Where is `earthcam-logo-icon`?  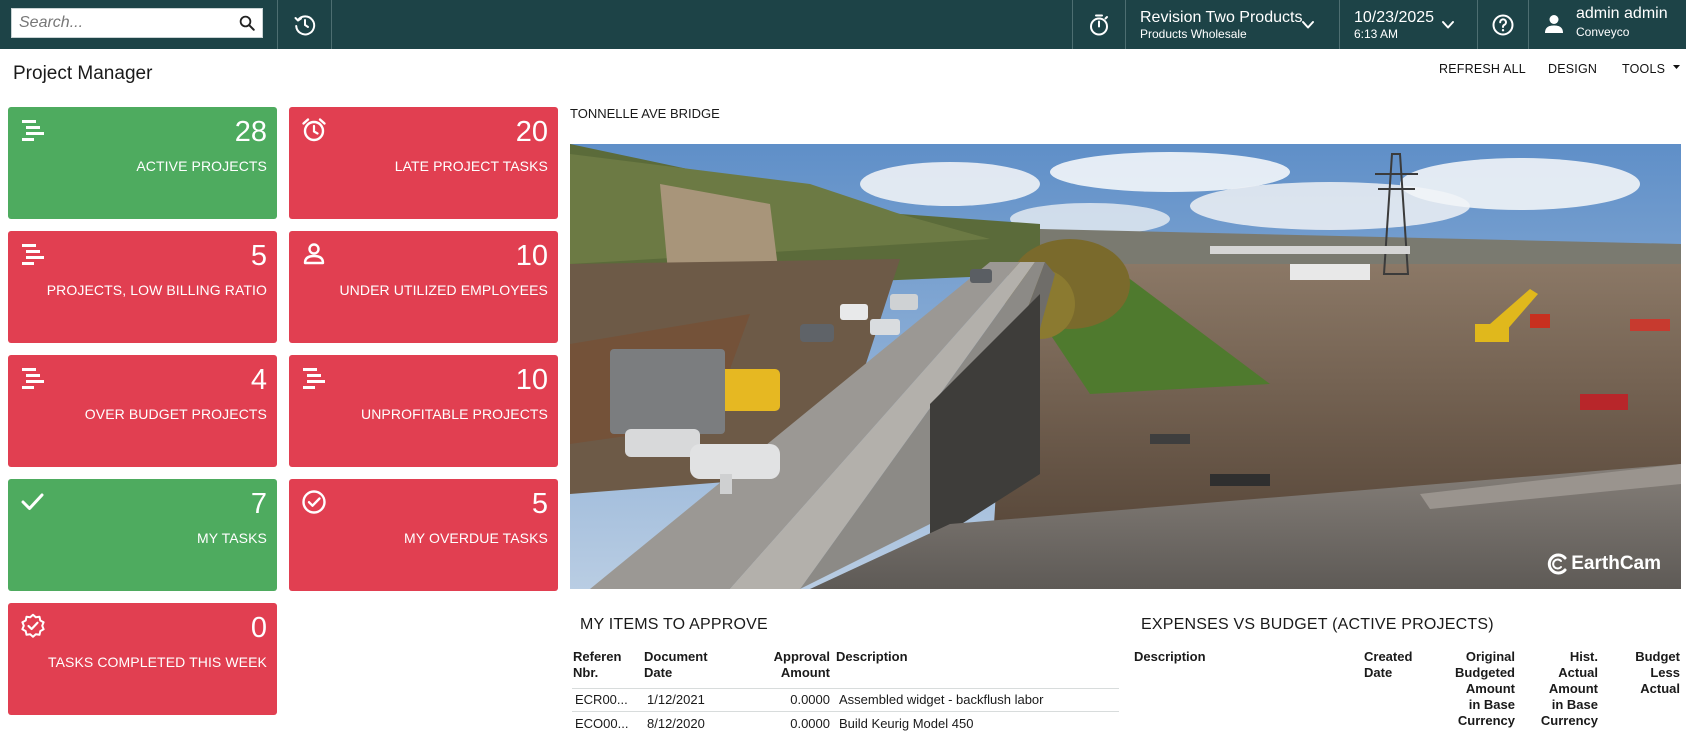
earthcam-logo-icon is located at coordinates (1557, 564).